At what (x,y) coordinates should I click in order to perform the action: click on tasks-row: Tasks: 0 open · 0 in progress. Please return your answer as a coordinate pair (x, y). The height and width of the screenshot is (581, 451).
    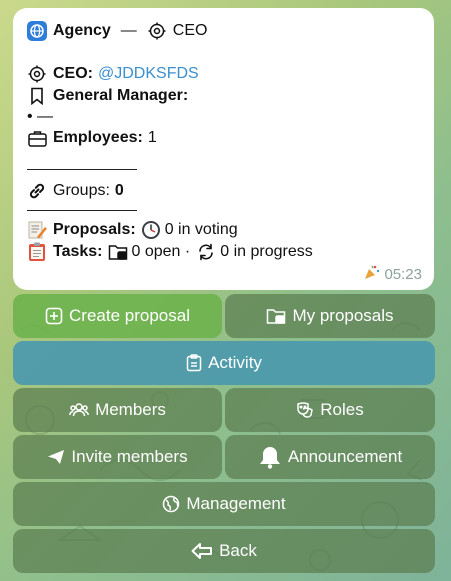
    Looking at the image, I should click on (223, 252).